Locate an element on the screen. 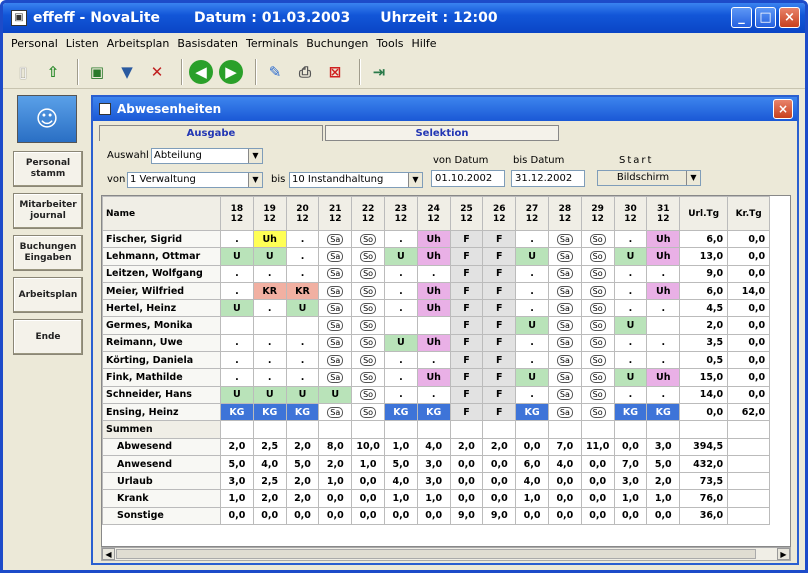  menu-tools: Tools is located at coordinates (389, 43).